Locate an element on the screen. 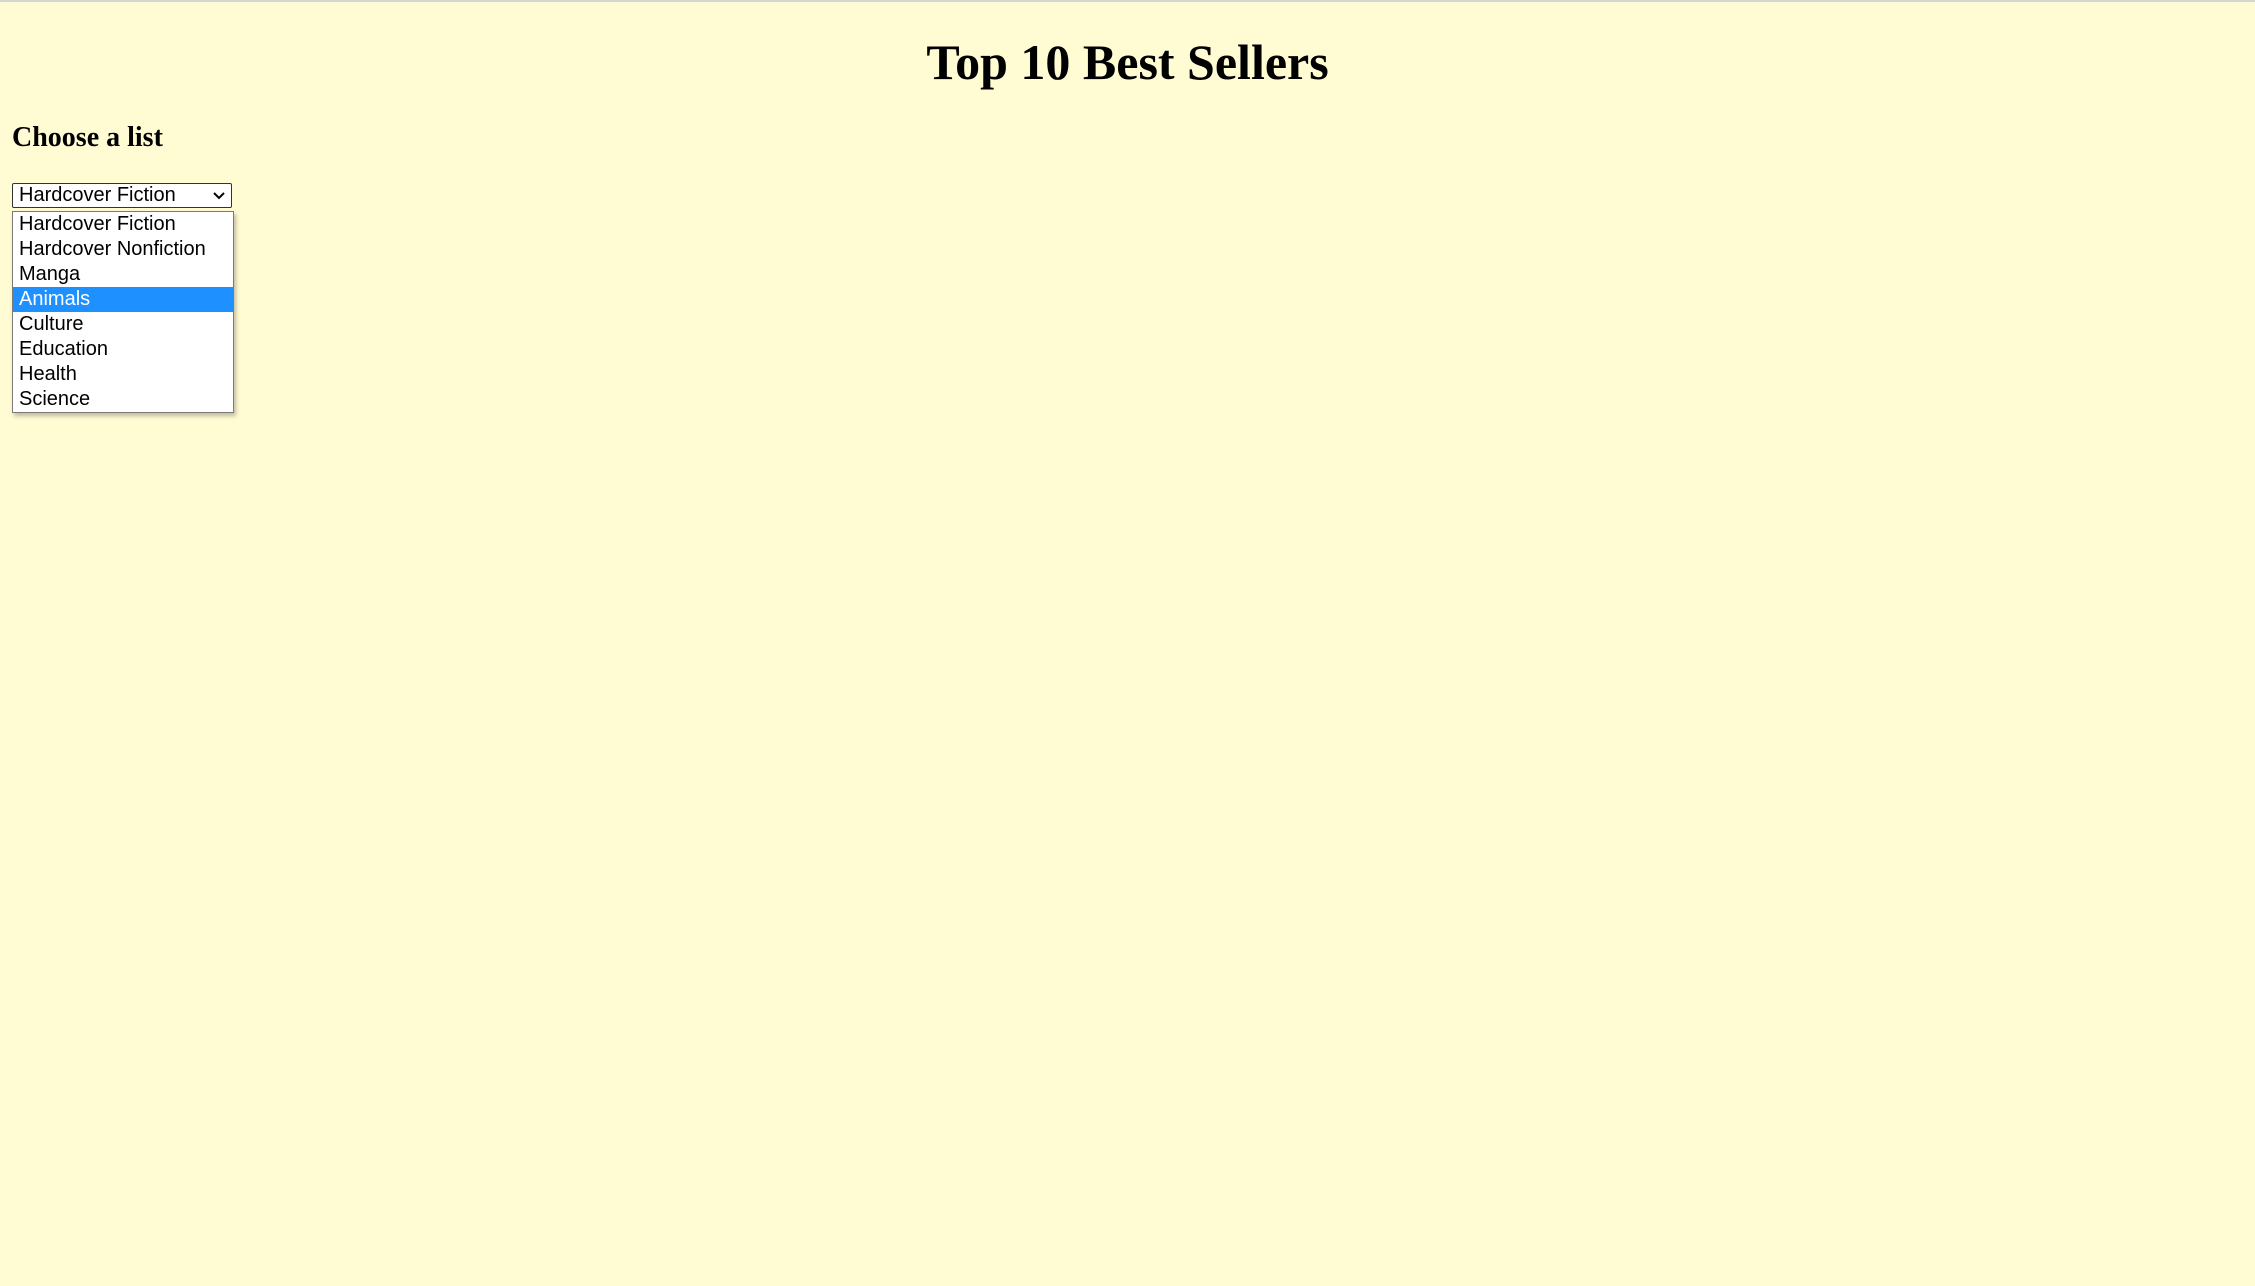  option-manga: Manga is located at coordinates (123, 274).